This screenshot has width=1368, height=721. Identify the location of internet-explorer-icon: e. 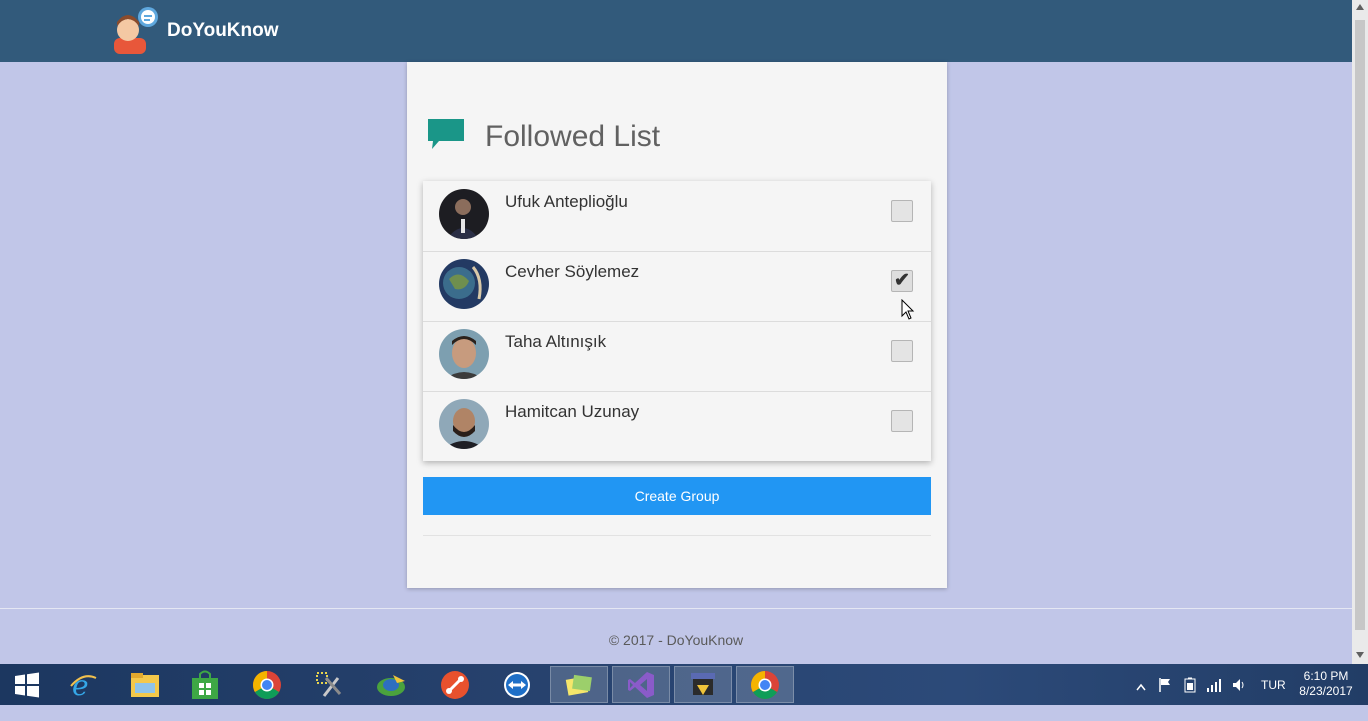
(83, 684).